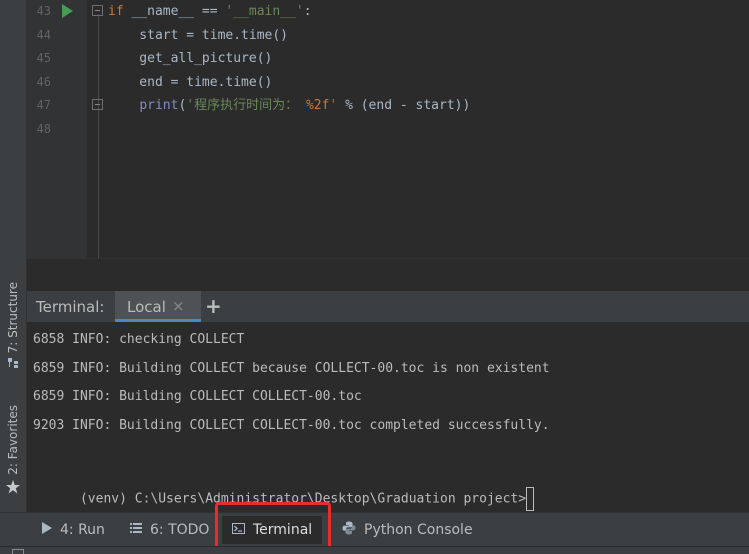 The height and width of the screenshot is (554, 749). Describe the element at coordinates (190, 82) in the screenshot. I see `code-text: end = time.time()` at that location.